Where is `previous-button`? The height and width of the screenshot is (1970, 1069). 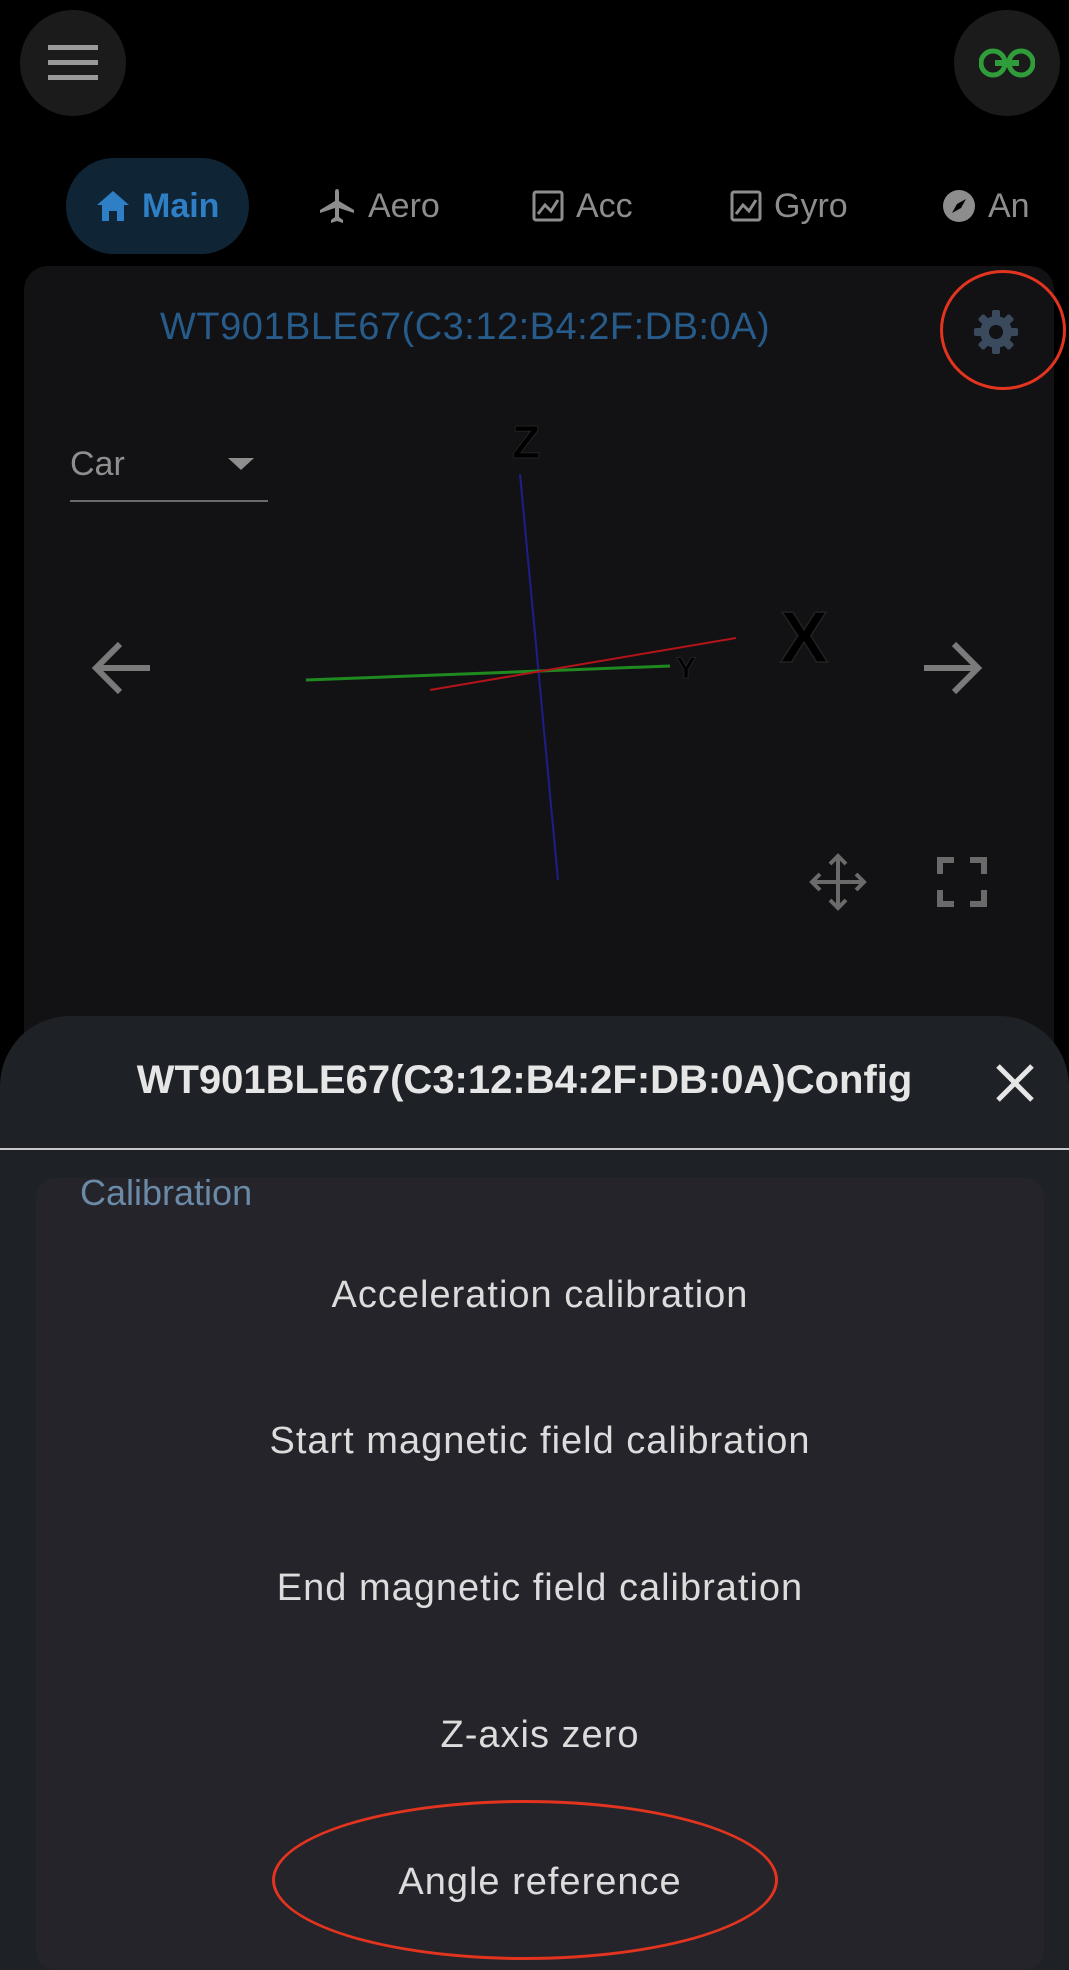 previous-button is located at coordinates (122, 670).